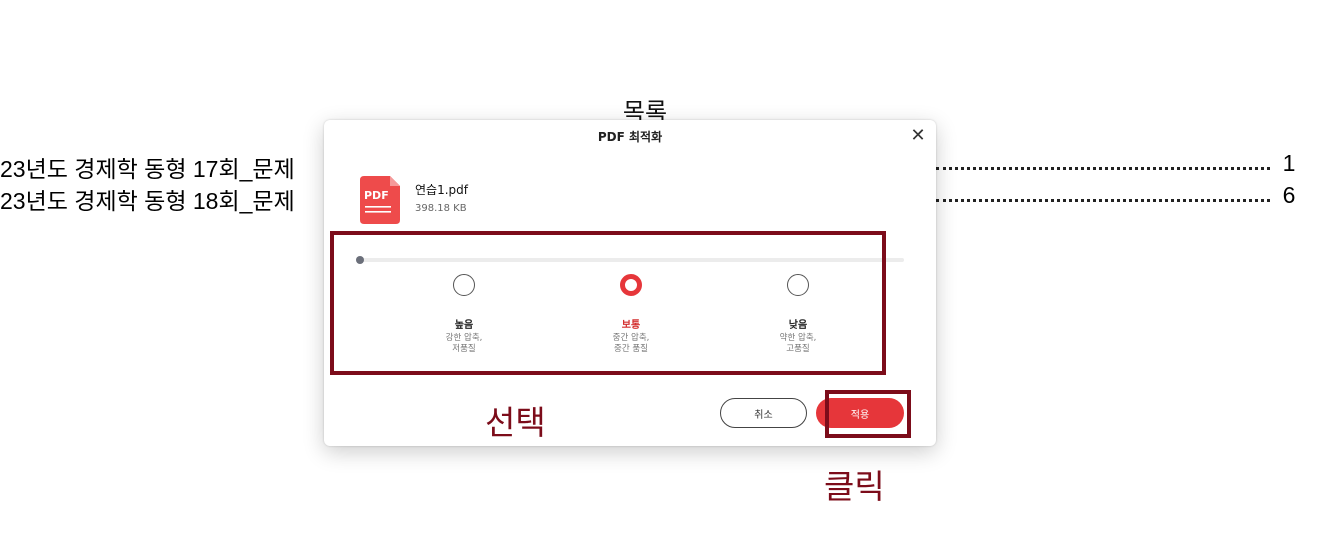  What do you see at coordinates (147, 201) in the screenshot?
I see `toc-entry-text: 23년도 경제학 동형 18회_문제` at bounding box center [147, 201].